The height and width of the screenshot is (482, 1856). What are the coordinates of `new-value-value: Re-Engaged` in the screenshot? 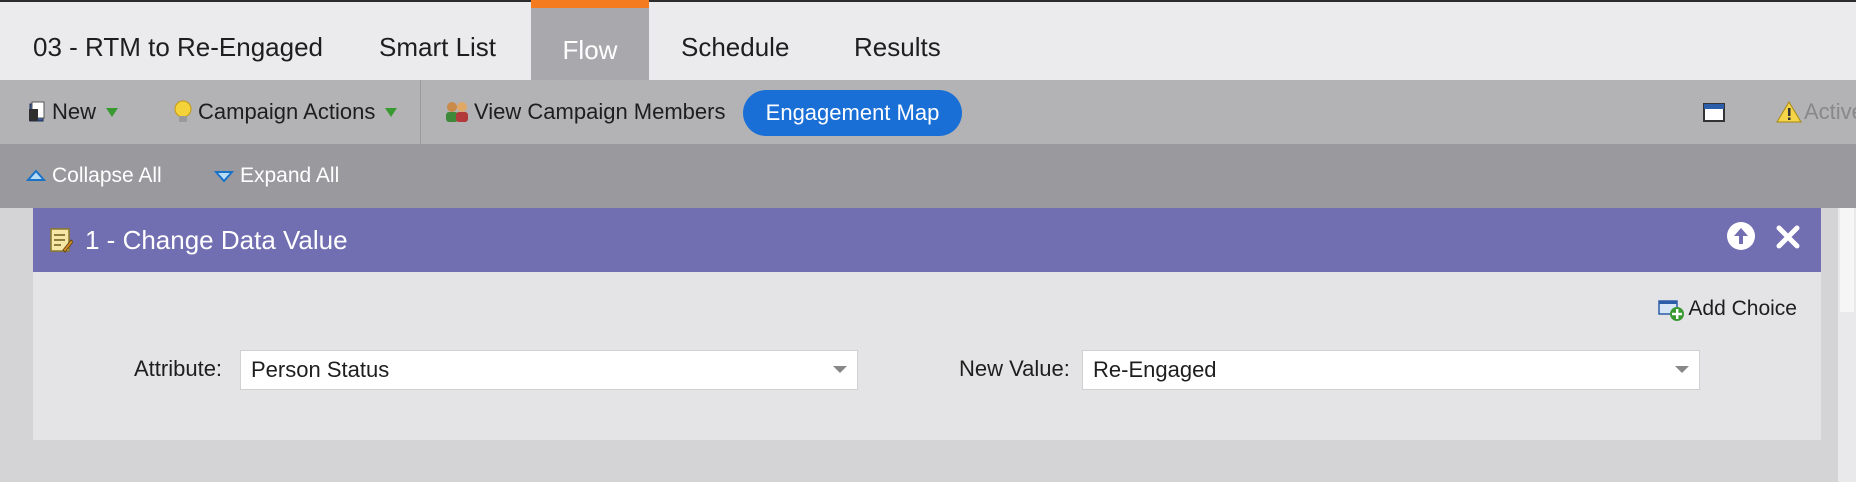 It's located at (1155, 369).